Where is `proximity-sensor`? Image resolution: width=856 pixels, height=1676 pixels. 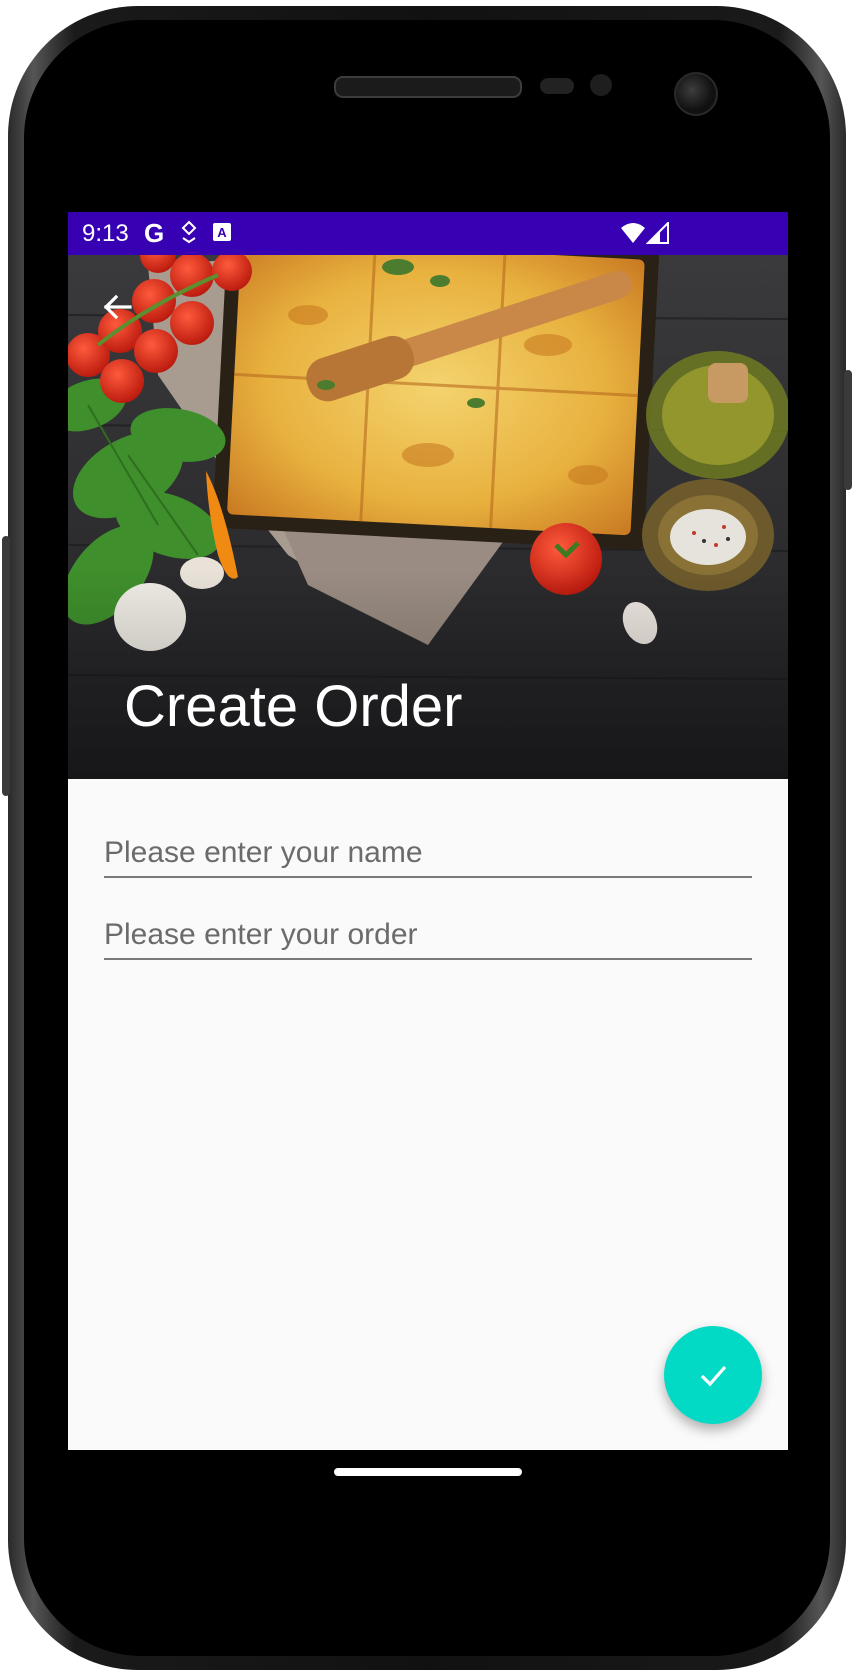 proximity-sensor is located at coordinates (557, 86).